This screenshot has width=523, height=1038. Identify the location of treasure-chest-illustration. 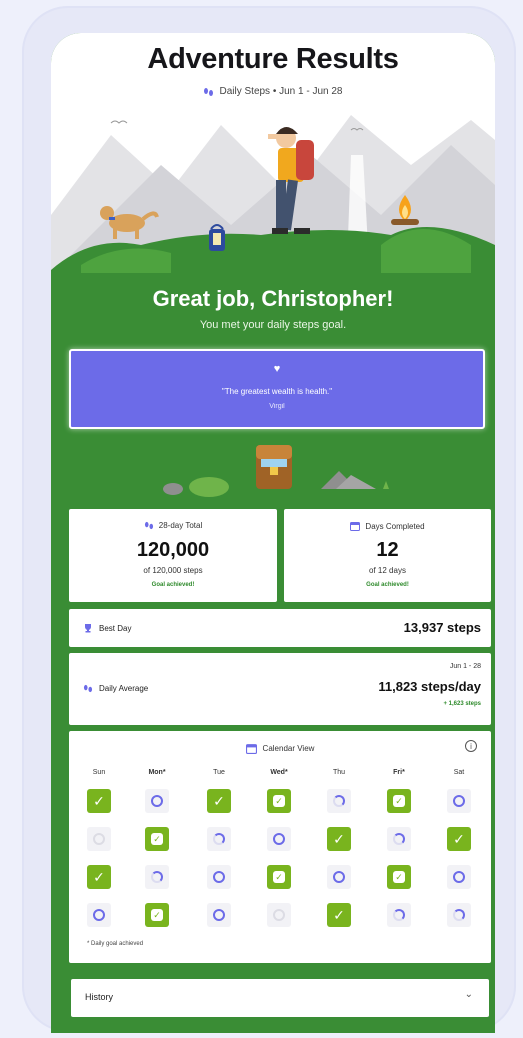
(276, 471).